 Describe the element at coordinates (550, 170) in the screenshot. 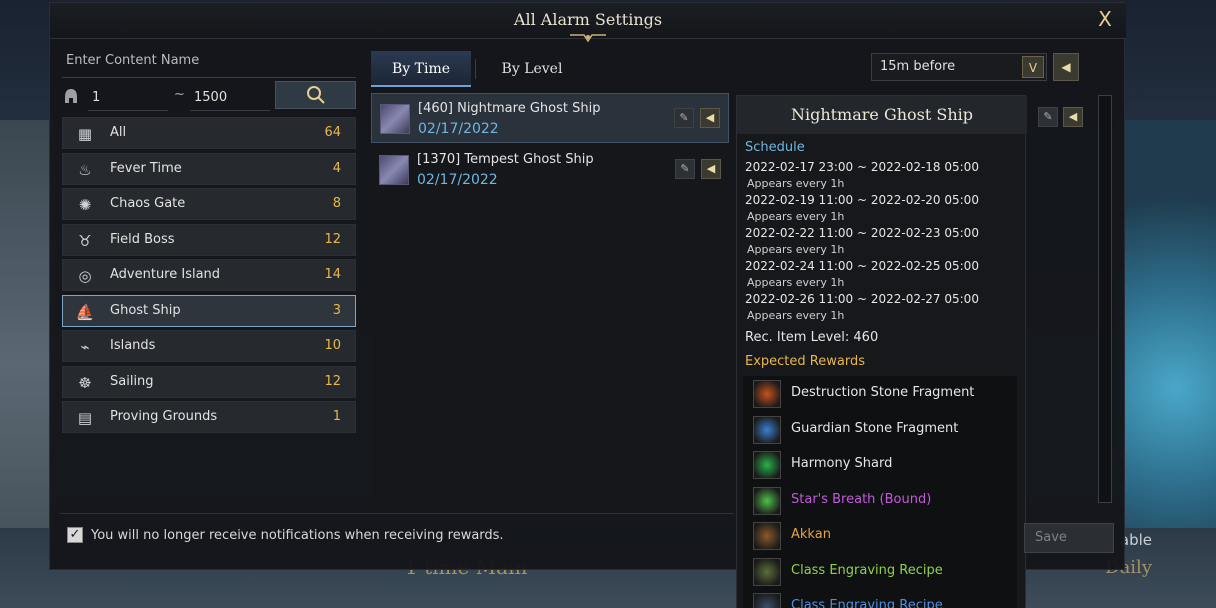

I see `list-item-tempest-ghost-ship: [1370] Tempest Ghost Ship 02/17/2022 ✎ ◀` at that location.